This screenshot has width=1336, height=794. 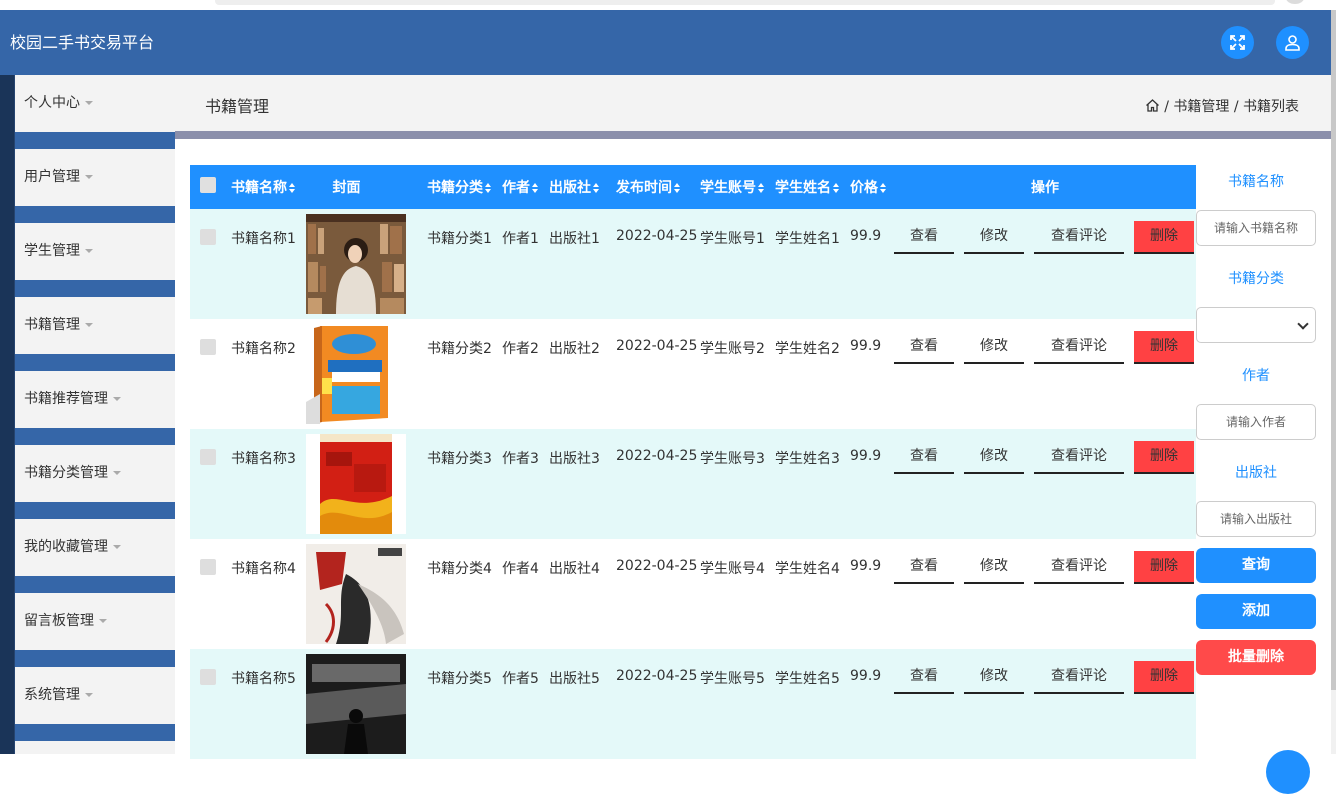 I want to click on student-name: 学生姓名3, so click(x=807, y=459).